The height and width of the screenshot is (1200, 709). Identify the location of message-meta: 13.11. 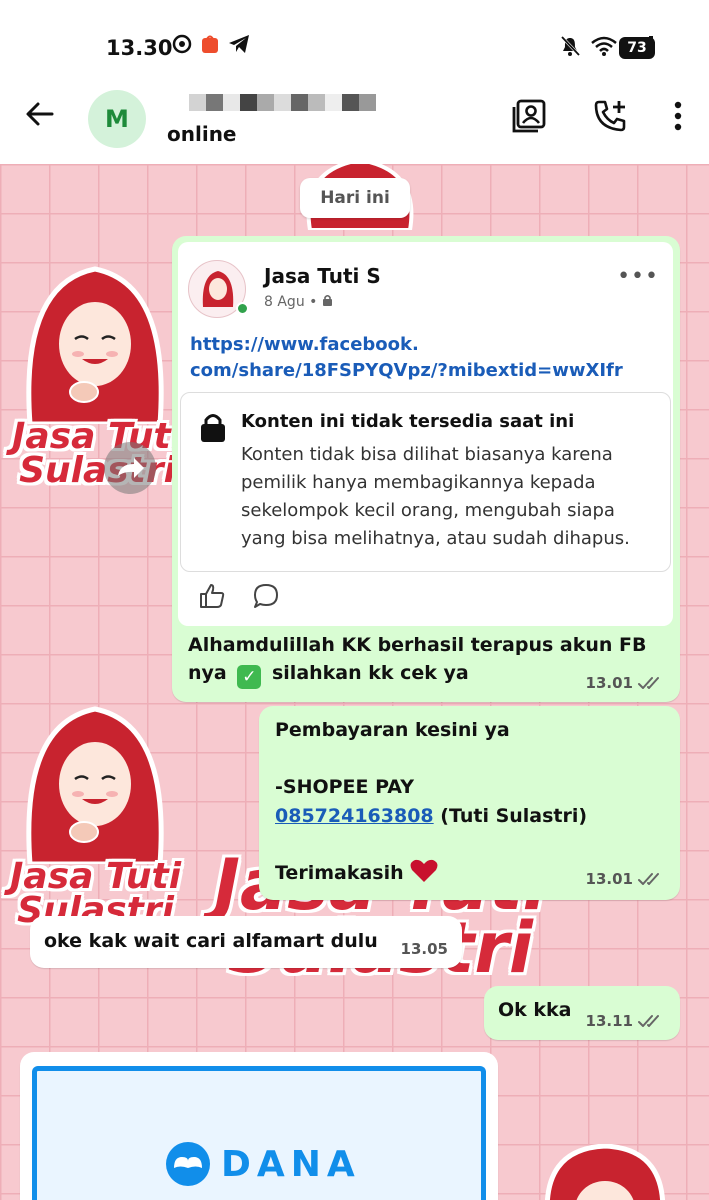
(625, 1021).